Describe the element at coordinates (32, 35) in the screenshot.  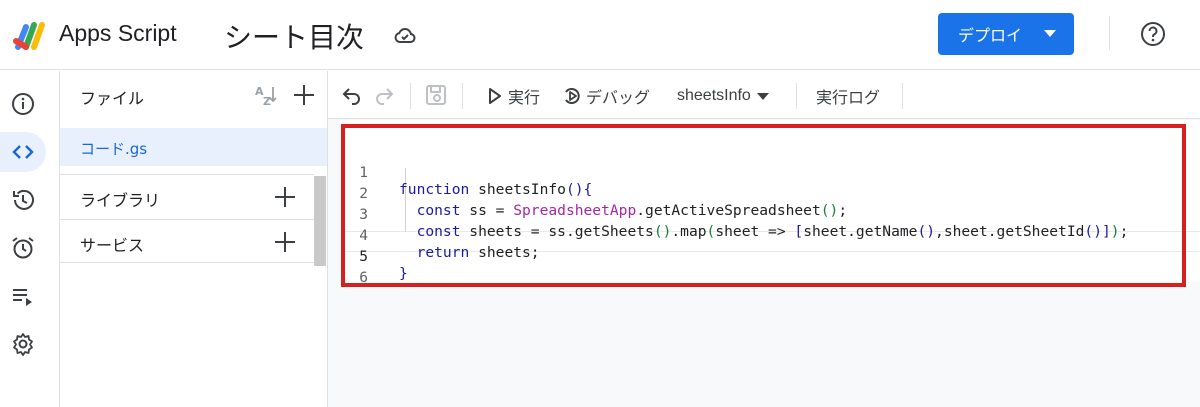
I see `apps-script-logo` at that location.